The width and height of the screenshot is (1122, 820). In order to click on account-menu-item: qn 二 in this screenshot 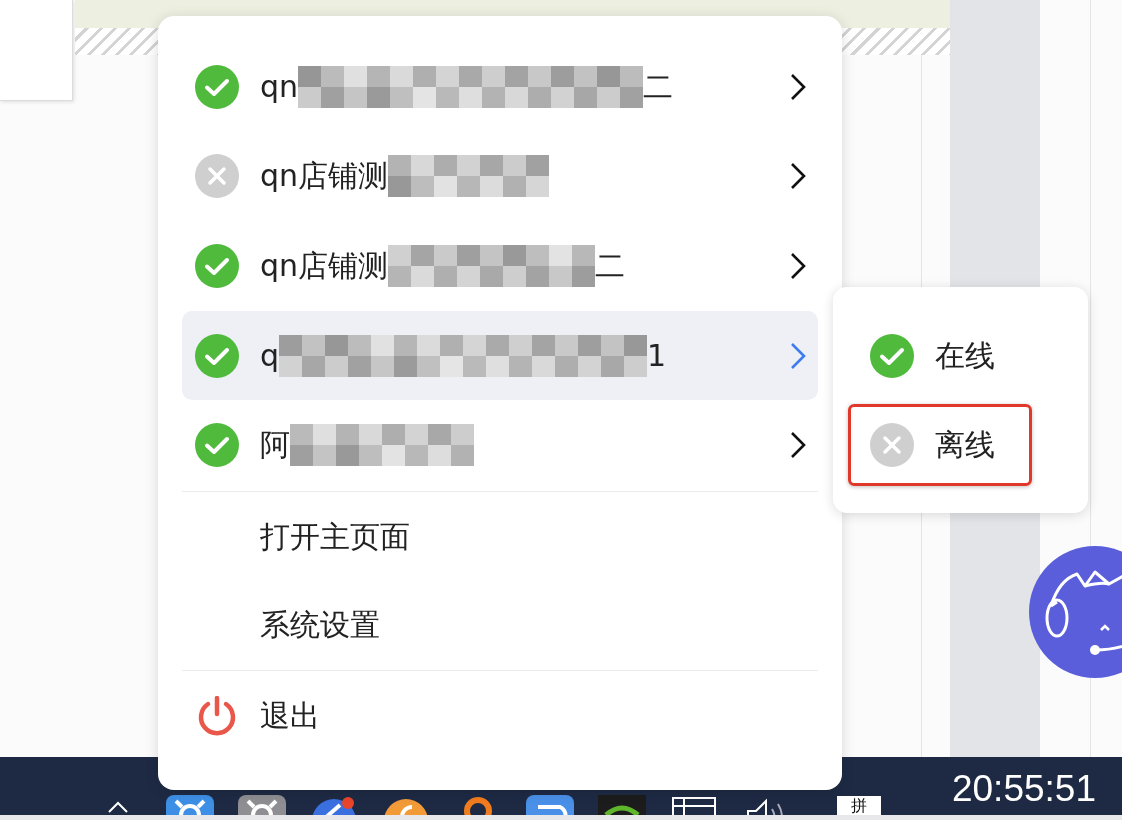, I will do `click(500, 87)`.